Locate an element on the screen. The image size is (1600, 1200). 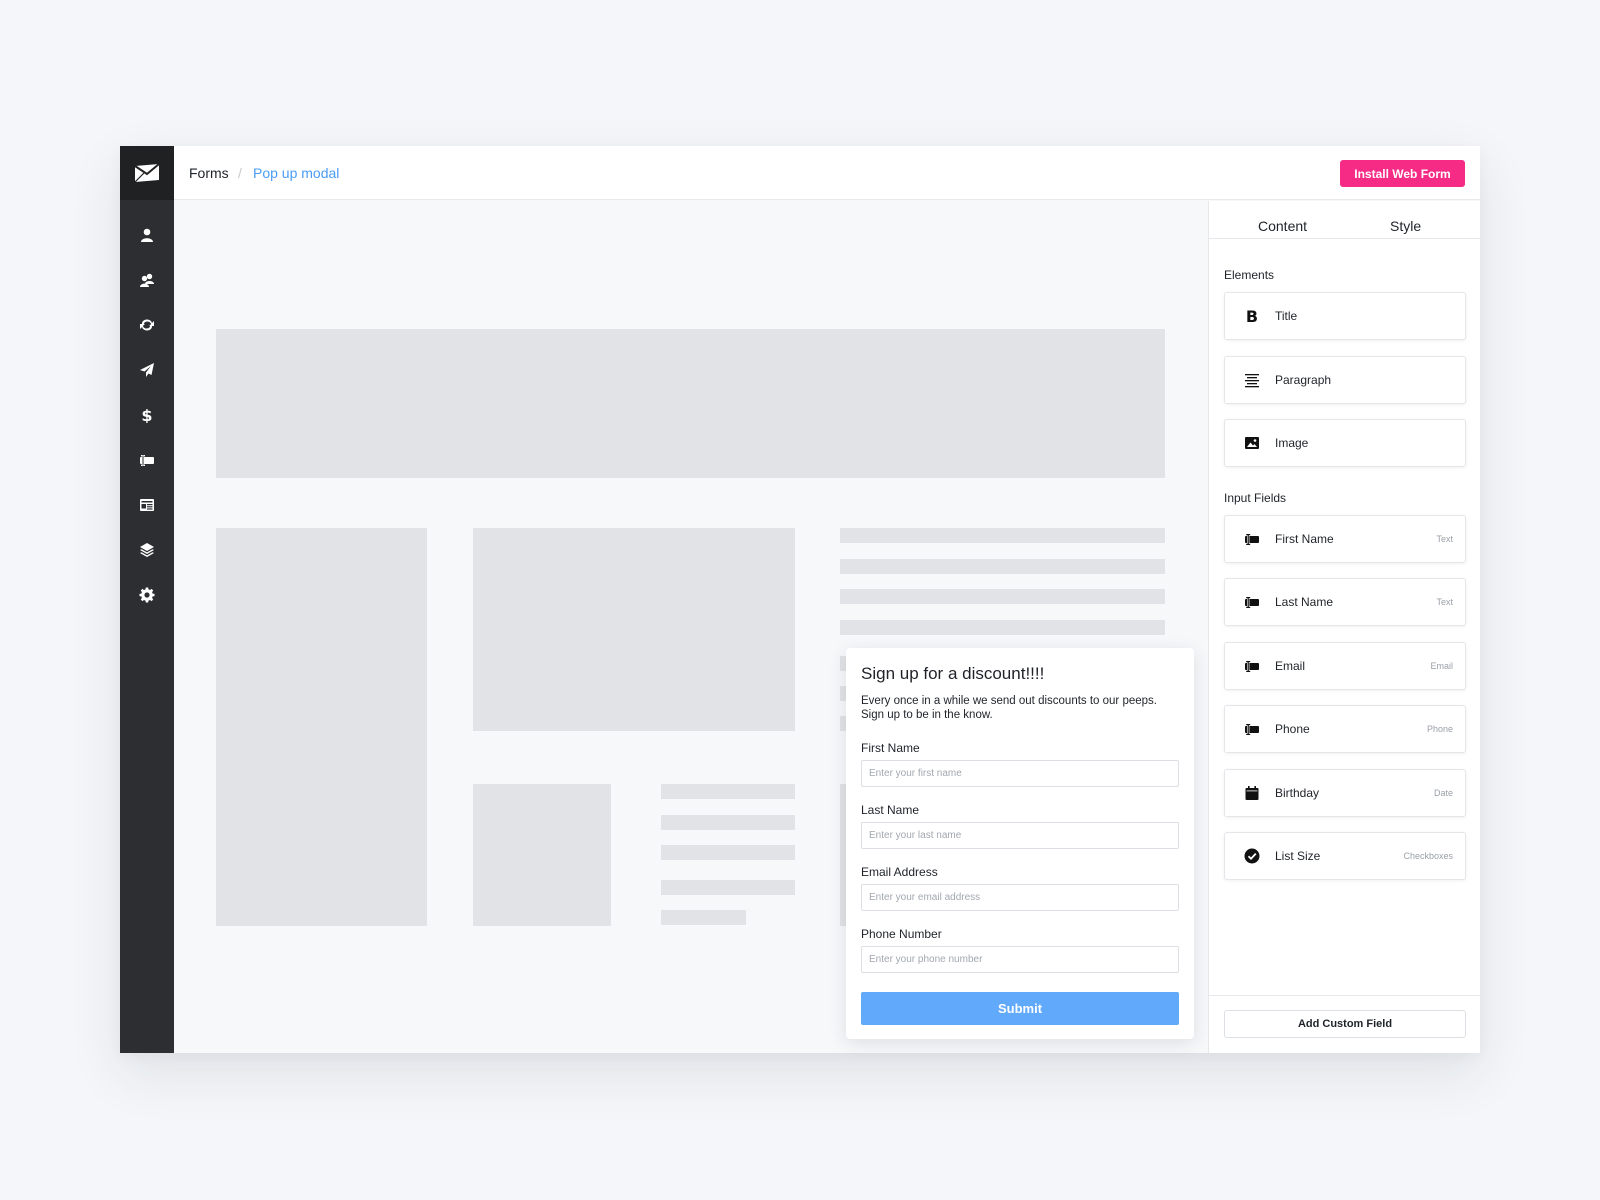
panel-tabs: Content Style is located at coordinates (1344, 220).